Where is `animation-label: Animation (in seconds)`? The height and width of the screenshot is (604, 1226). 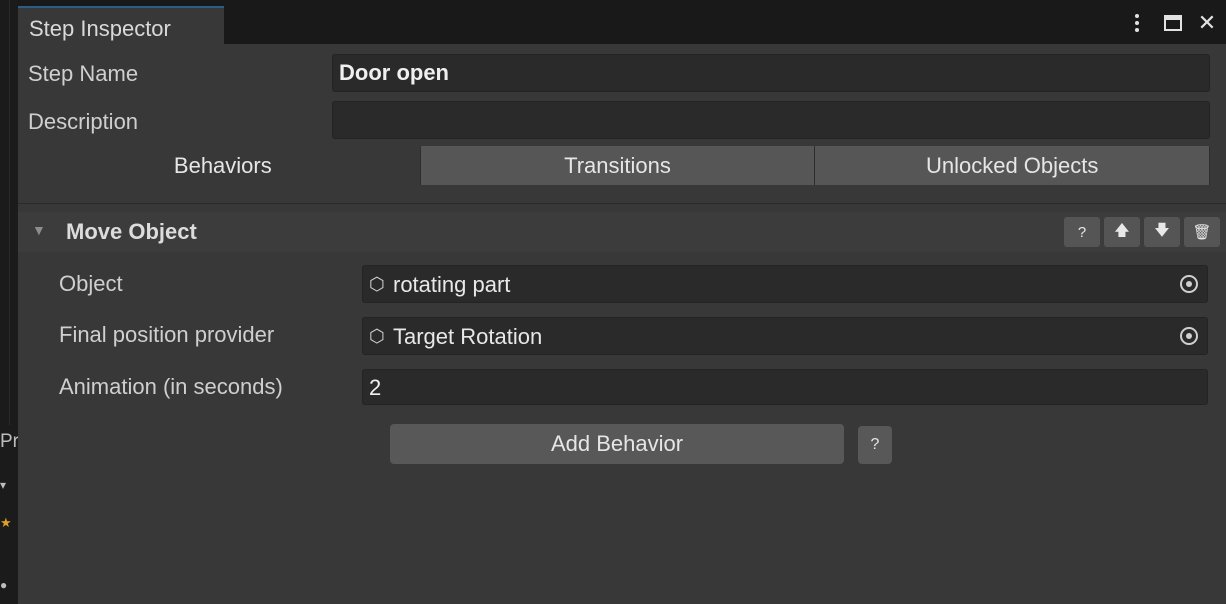 animation-label: Animation (in seconds) is located at coordinates (171, 386).